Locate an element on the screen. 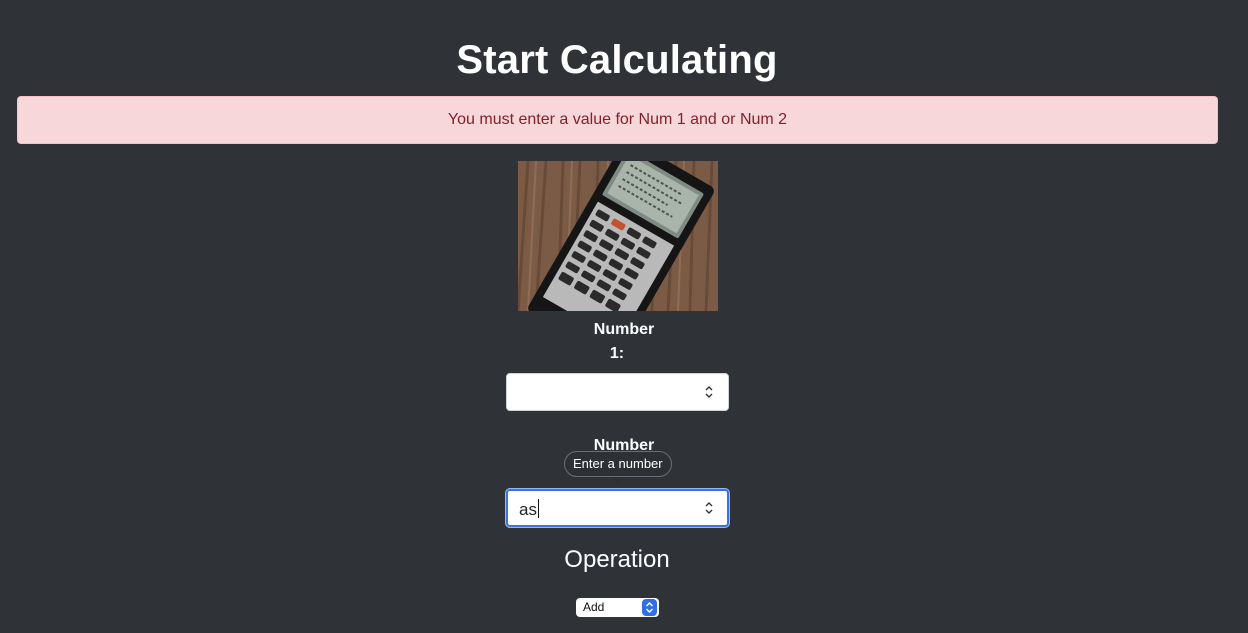  num1-input is located at coordinates (617, 392).